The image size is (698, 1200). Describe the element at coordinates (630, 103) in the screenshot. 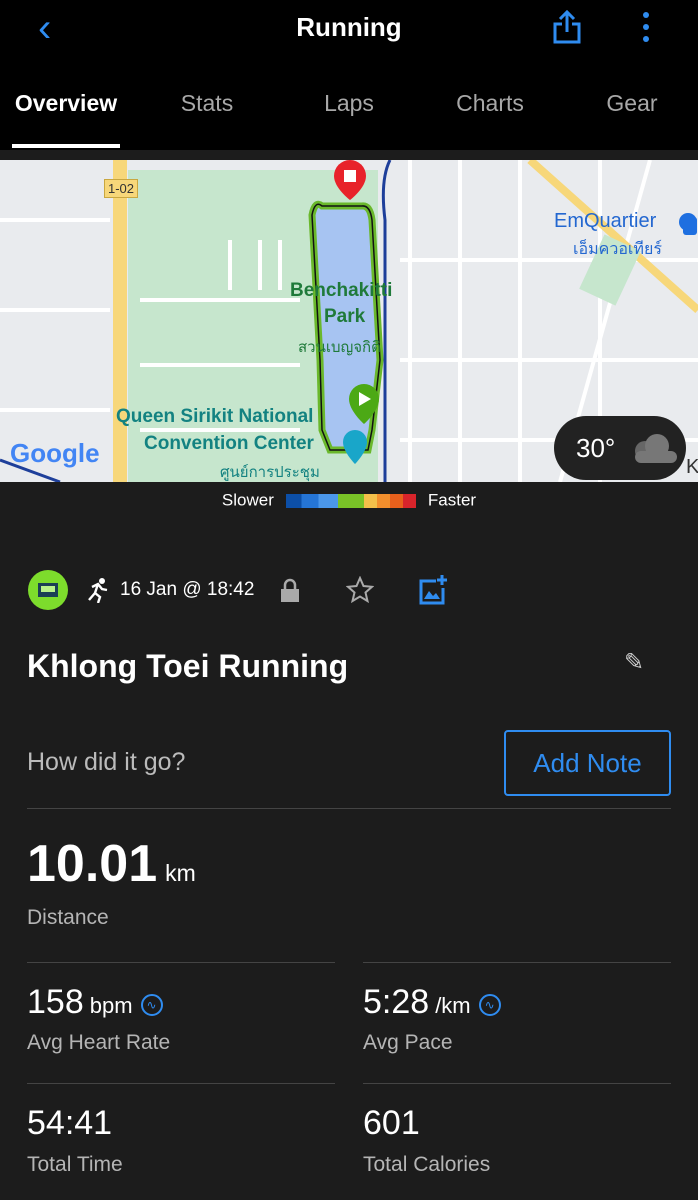

I see `tab-gear: Gear` at that location.